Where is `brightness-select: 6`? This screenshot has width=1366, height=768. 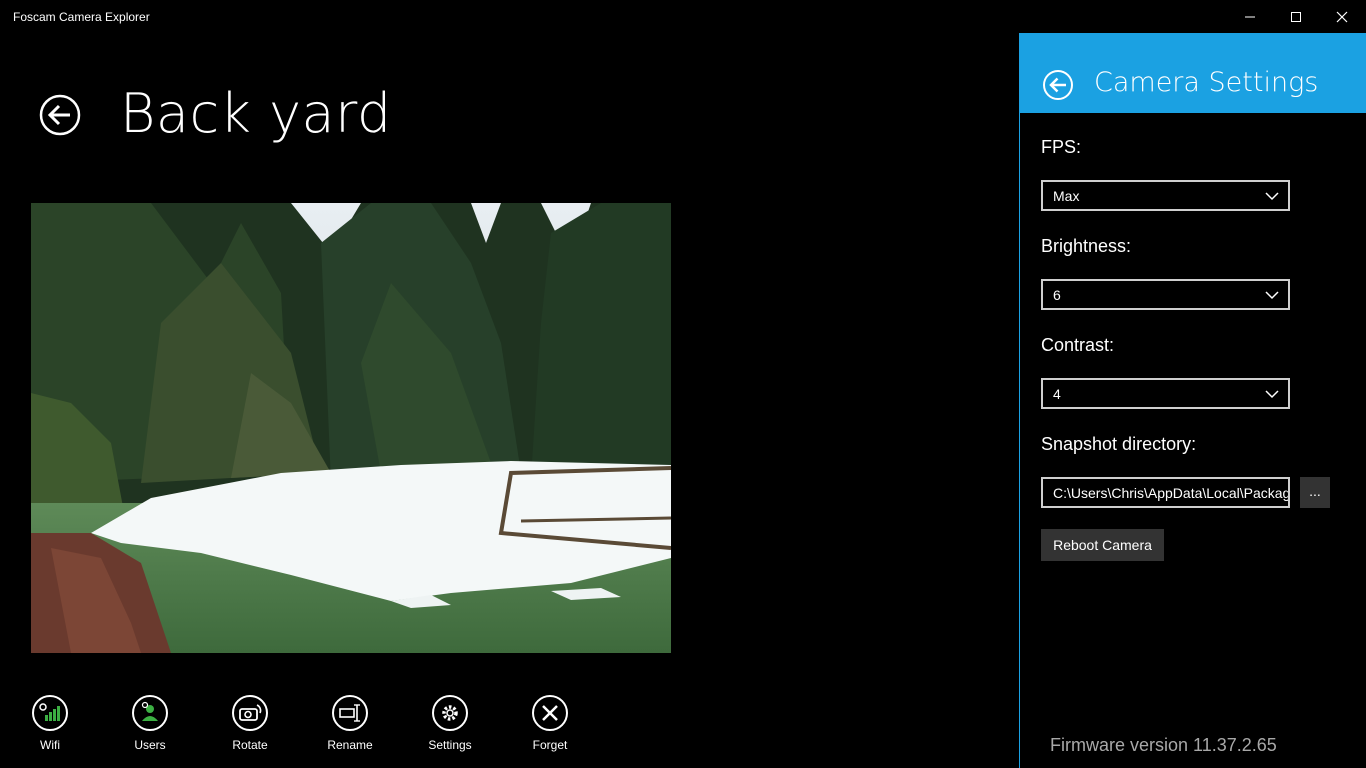 brightness-select: 6 is located at coordinates (1165, 294).